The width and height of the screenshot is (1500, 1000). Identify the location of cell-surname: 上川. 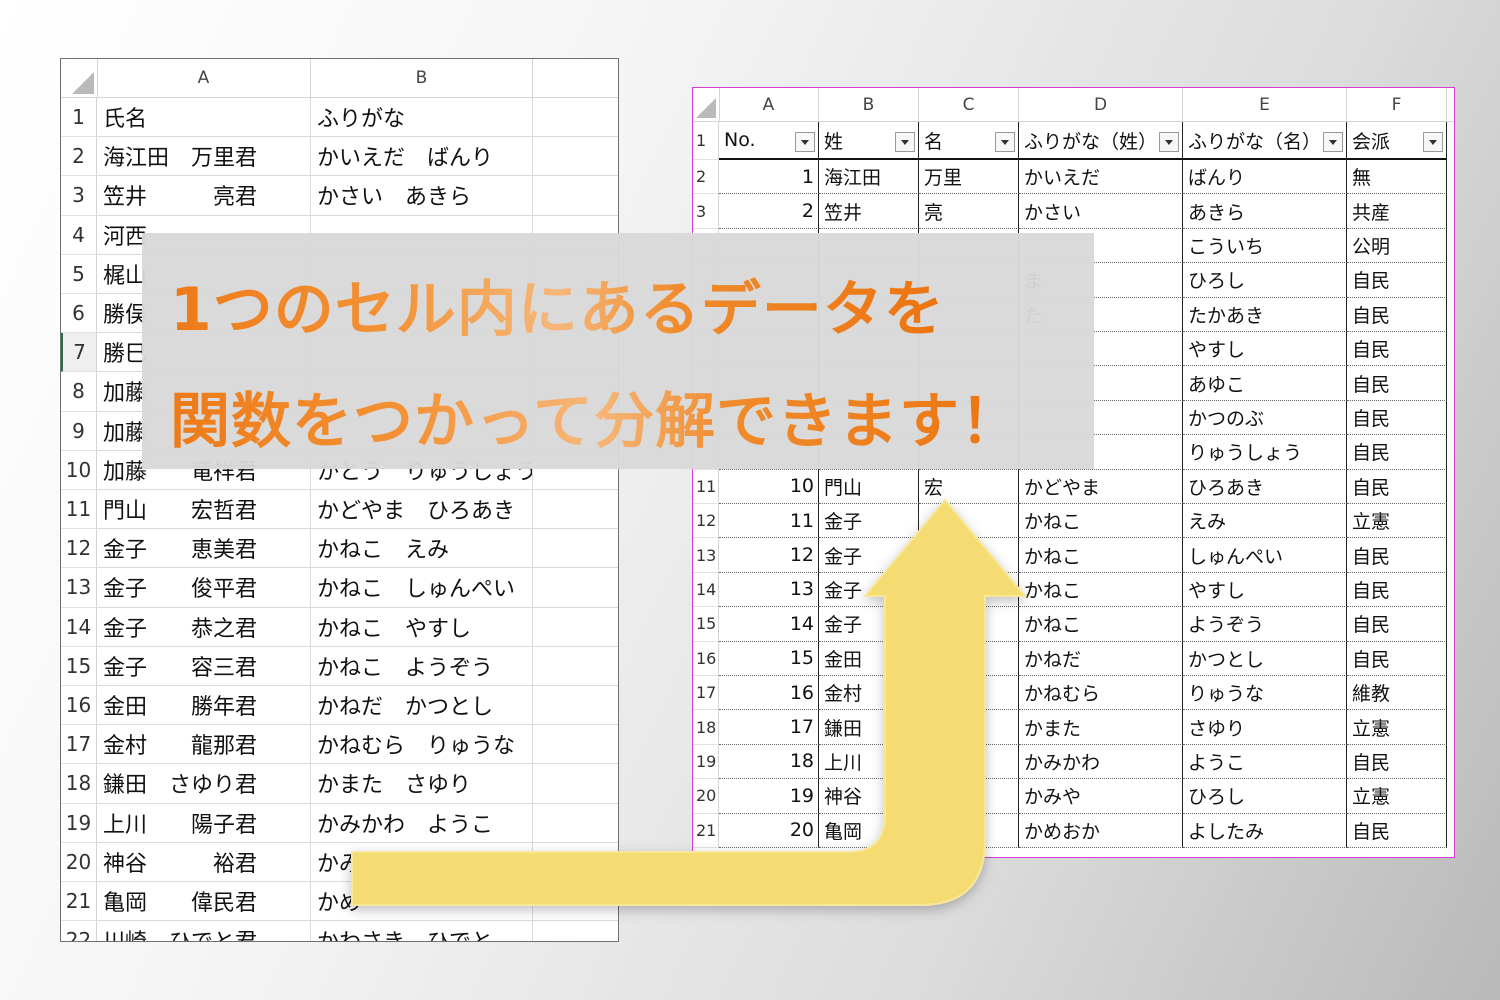
(869, 762).